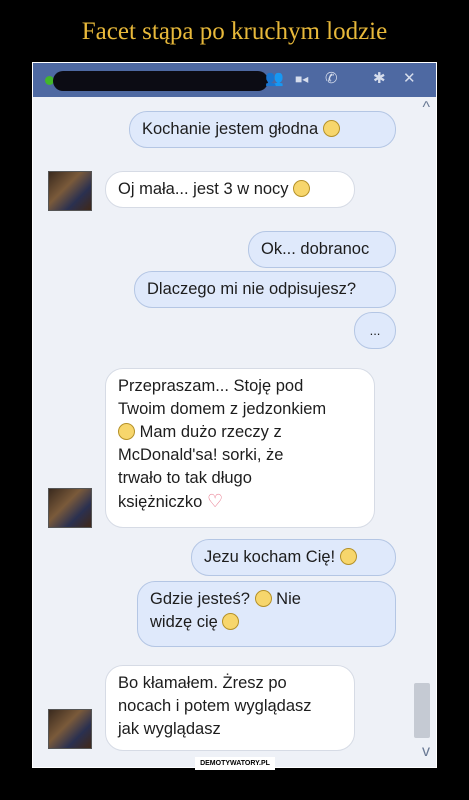 This screenshot has width=469, height=800. What do you see at coordinates (252, 289) in the screenshot?
I see `message-text: Dlaczego mi nie odpisujesz?` at bounding box center [252, 289].